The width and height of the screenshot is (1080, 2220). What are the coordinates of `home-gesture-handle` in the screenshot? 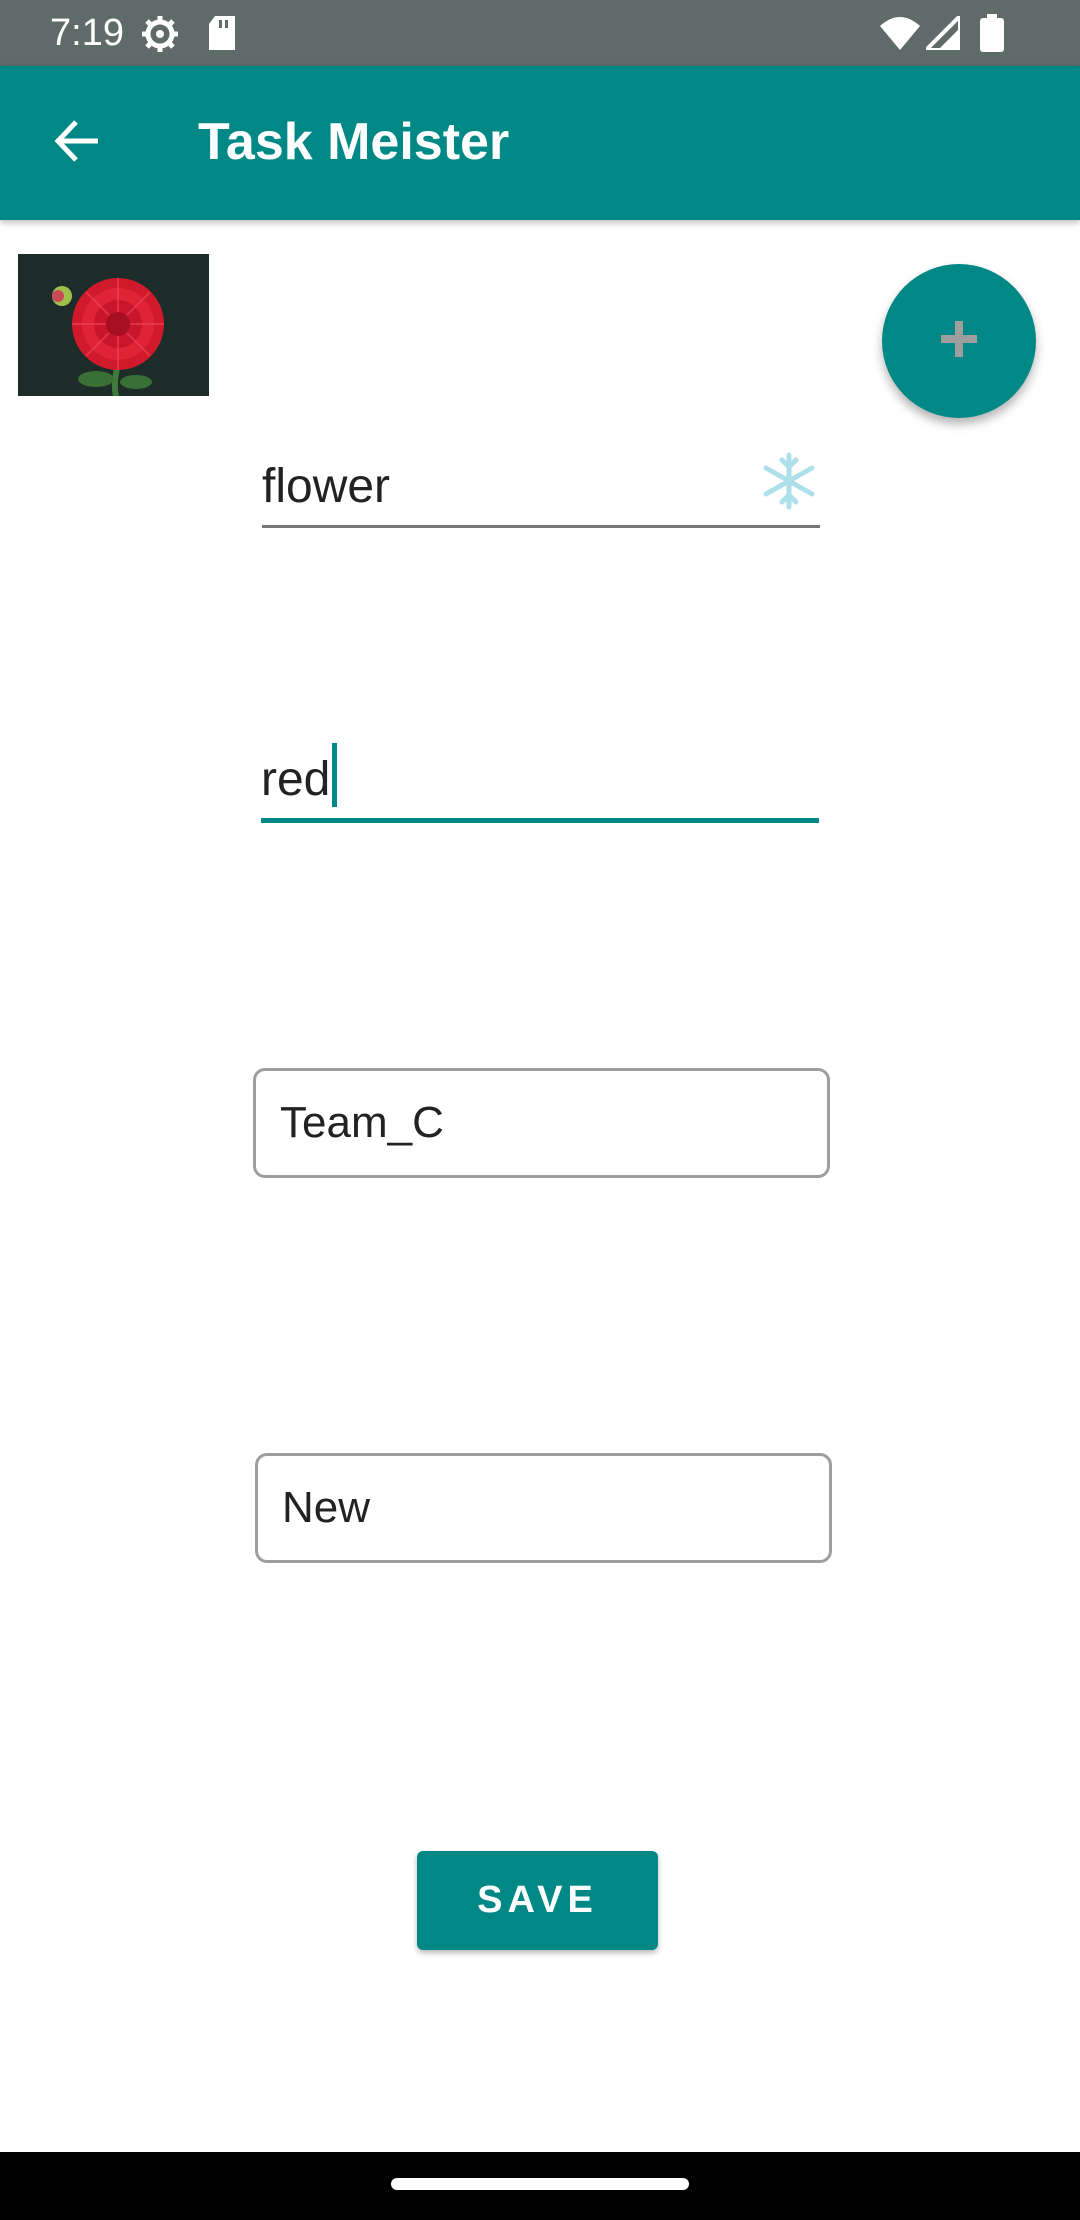 It's located at (540, 2184).